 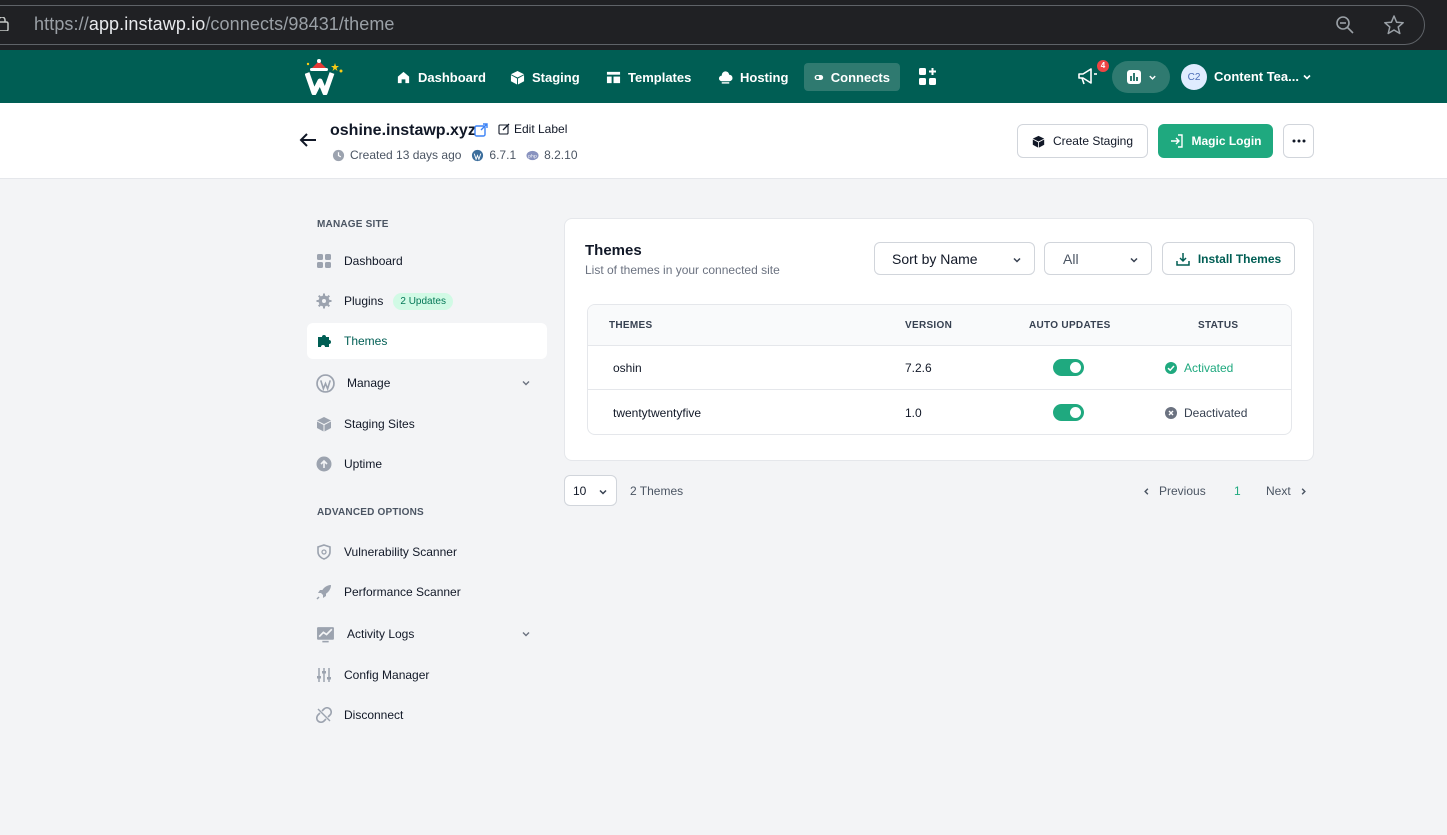 What do you see at coordinates (427, 592) in the screenshot?
I see `sidebar-item-performance-scanner: Performance Scanner` at bounding box center [427, 592].